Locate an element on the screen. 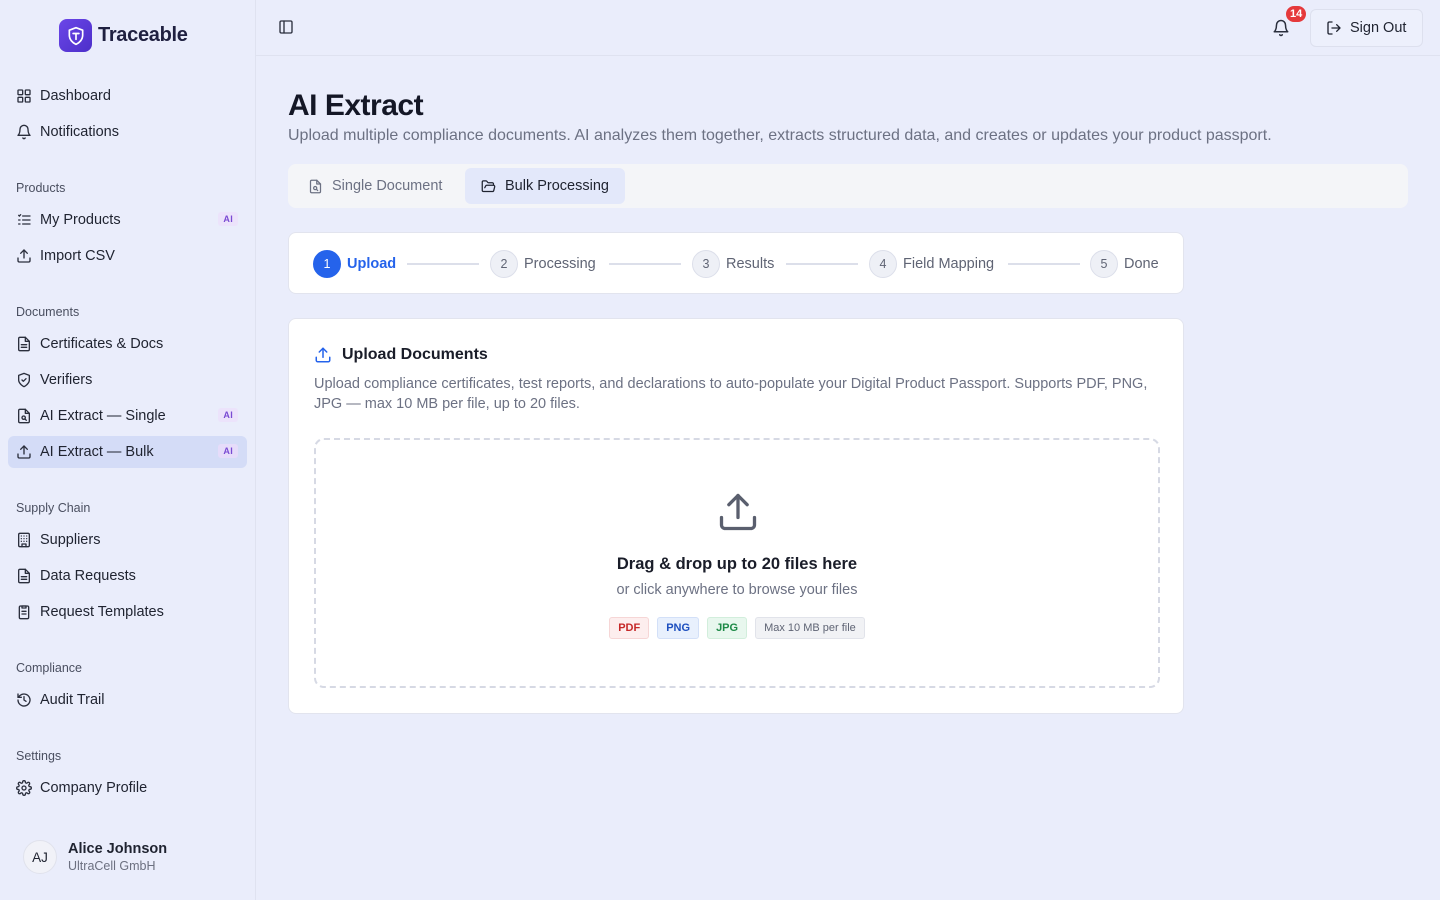 The image size is (1440, 900). tab-bulk-processing: Bulk Processing is located at coordinates (545, 186).